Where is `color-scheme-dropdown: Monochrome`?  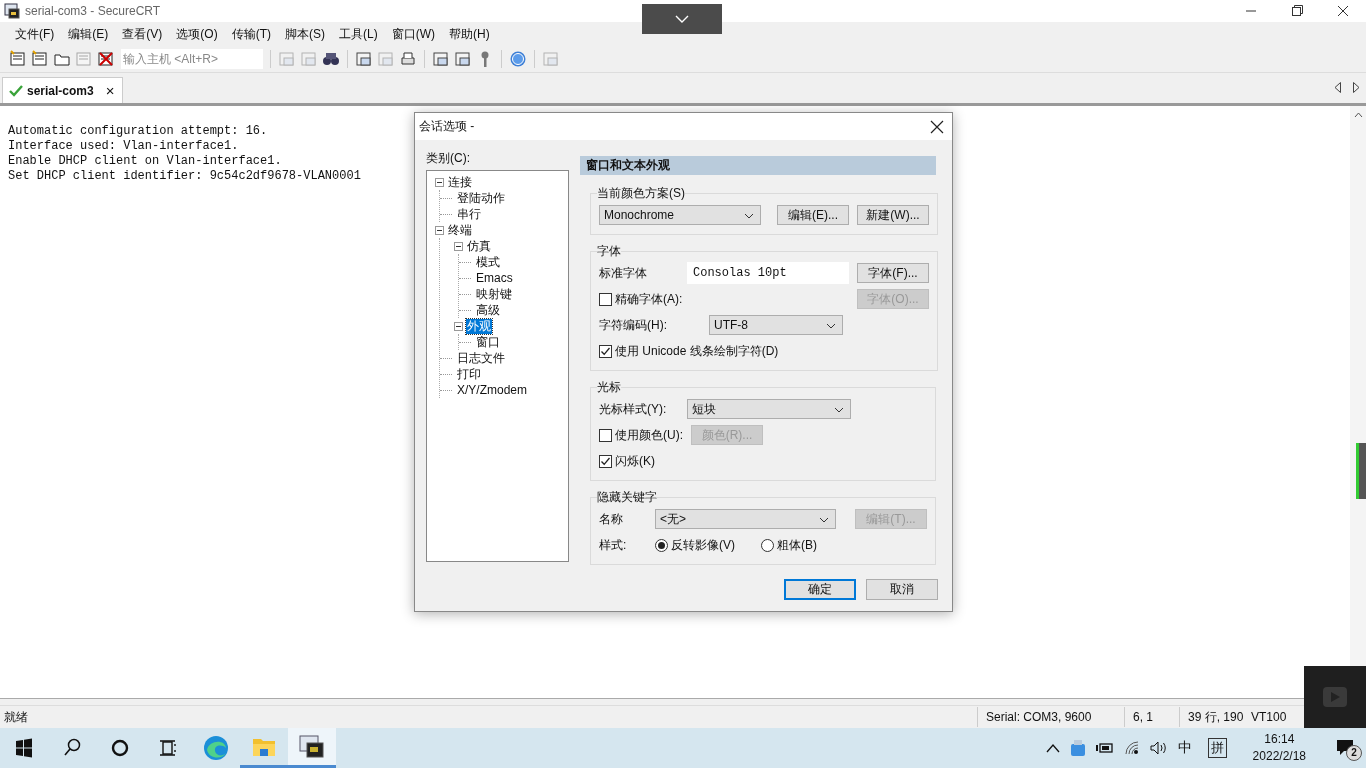
color-scheme-dropdown: Monochrome is located at coordinates (680, 215).